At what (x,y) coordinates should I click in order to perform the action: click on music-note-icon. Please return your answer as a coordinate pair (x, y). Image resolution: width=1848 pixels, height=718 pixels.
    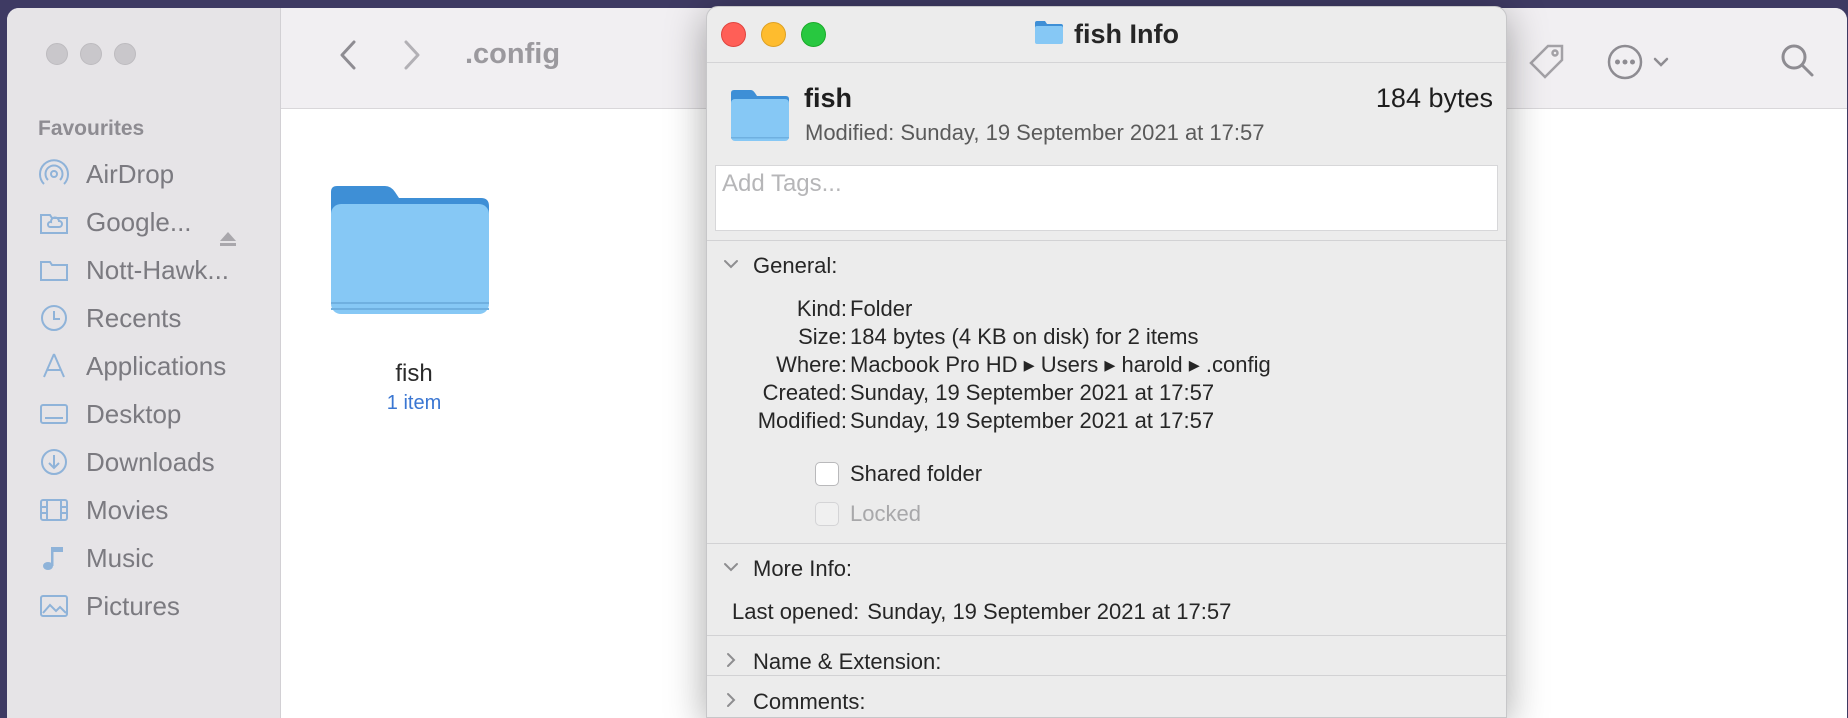
    Looking at the image, I should click on (54, 558).